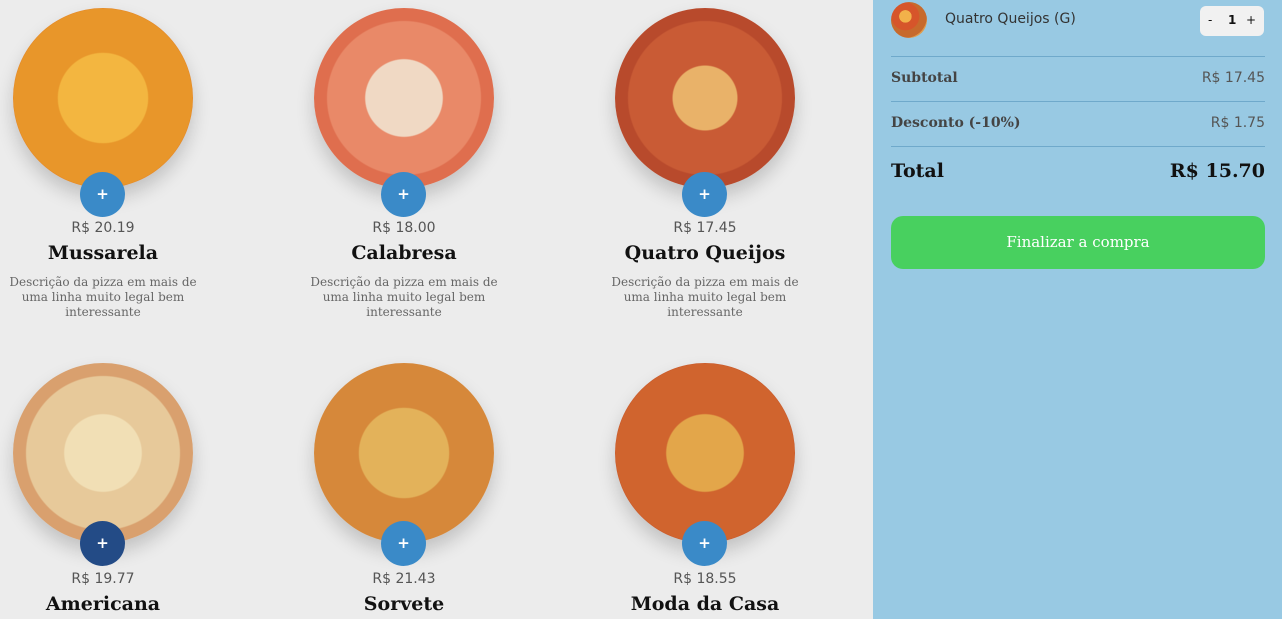 The image size is (1282, 619). Describe the element at coordinates (103, 98) in the screenshot. I see `pizza-image-mussarela` at that location.